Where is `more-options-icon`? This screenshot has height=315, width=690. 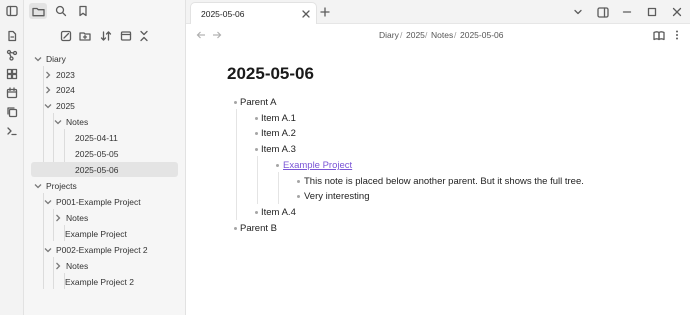 more-options-icon is located at coordinates (677, 35).